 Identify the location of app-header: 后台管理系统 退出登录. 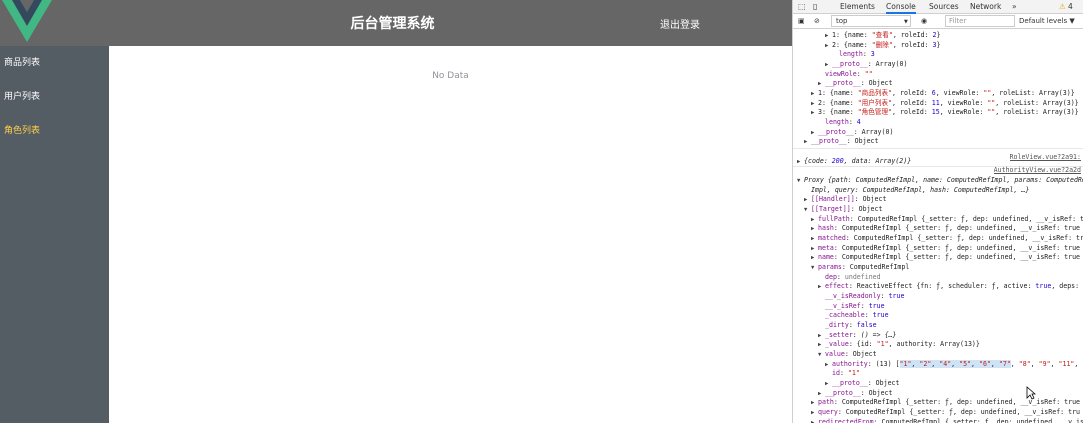
(396, 23).